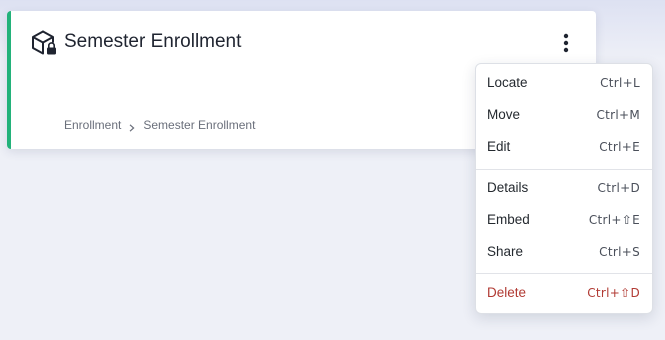  What do you see at coordinates (618, 188) in the screenshot?
I see `menu-item-shortcut: Ctrl+D` at bounding box center [618, 188].